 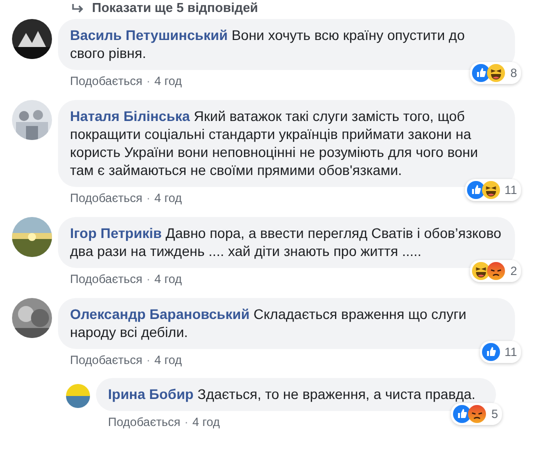 I want to click on comment-text: Василь Петушинський Вони хочуть всю країну опустити до свого рівня., so click(x=267, y=44).